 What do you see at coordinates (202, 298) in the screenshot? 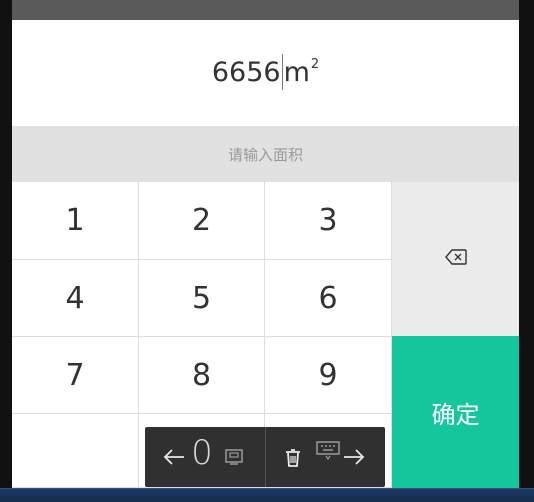
I see `key-5: 5` at bounding box center [202, 298].